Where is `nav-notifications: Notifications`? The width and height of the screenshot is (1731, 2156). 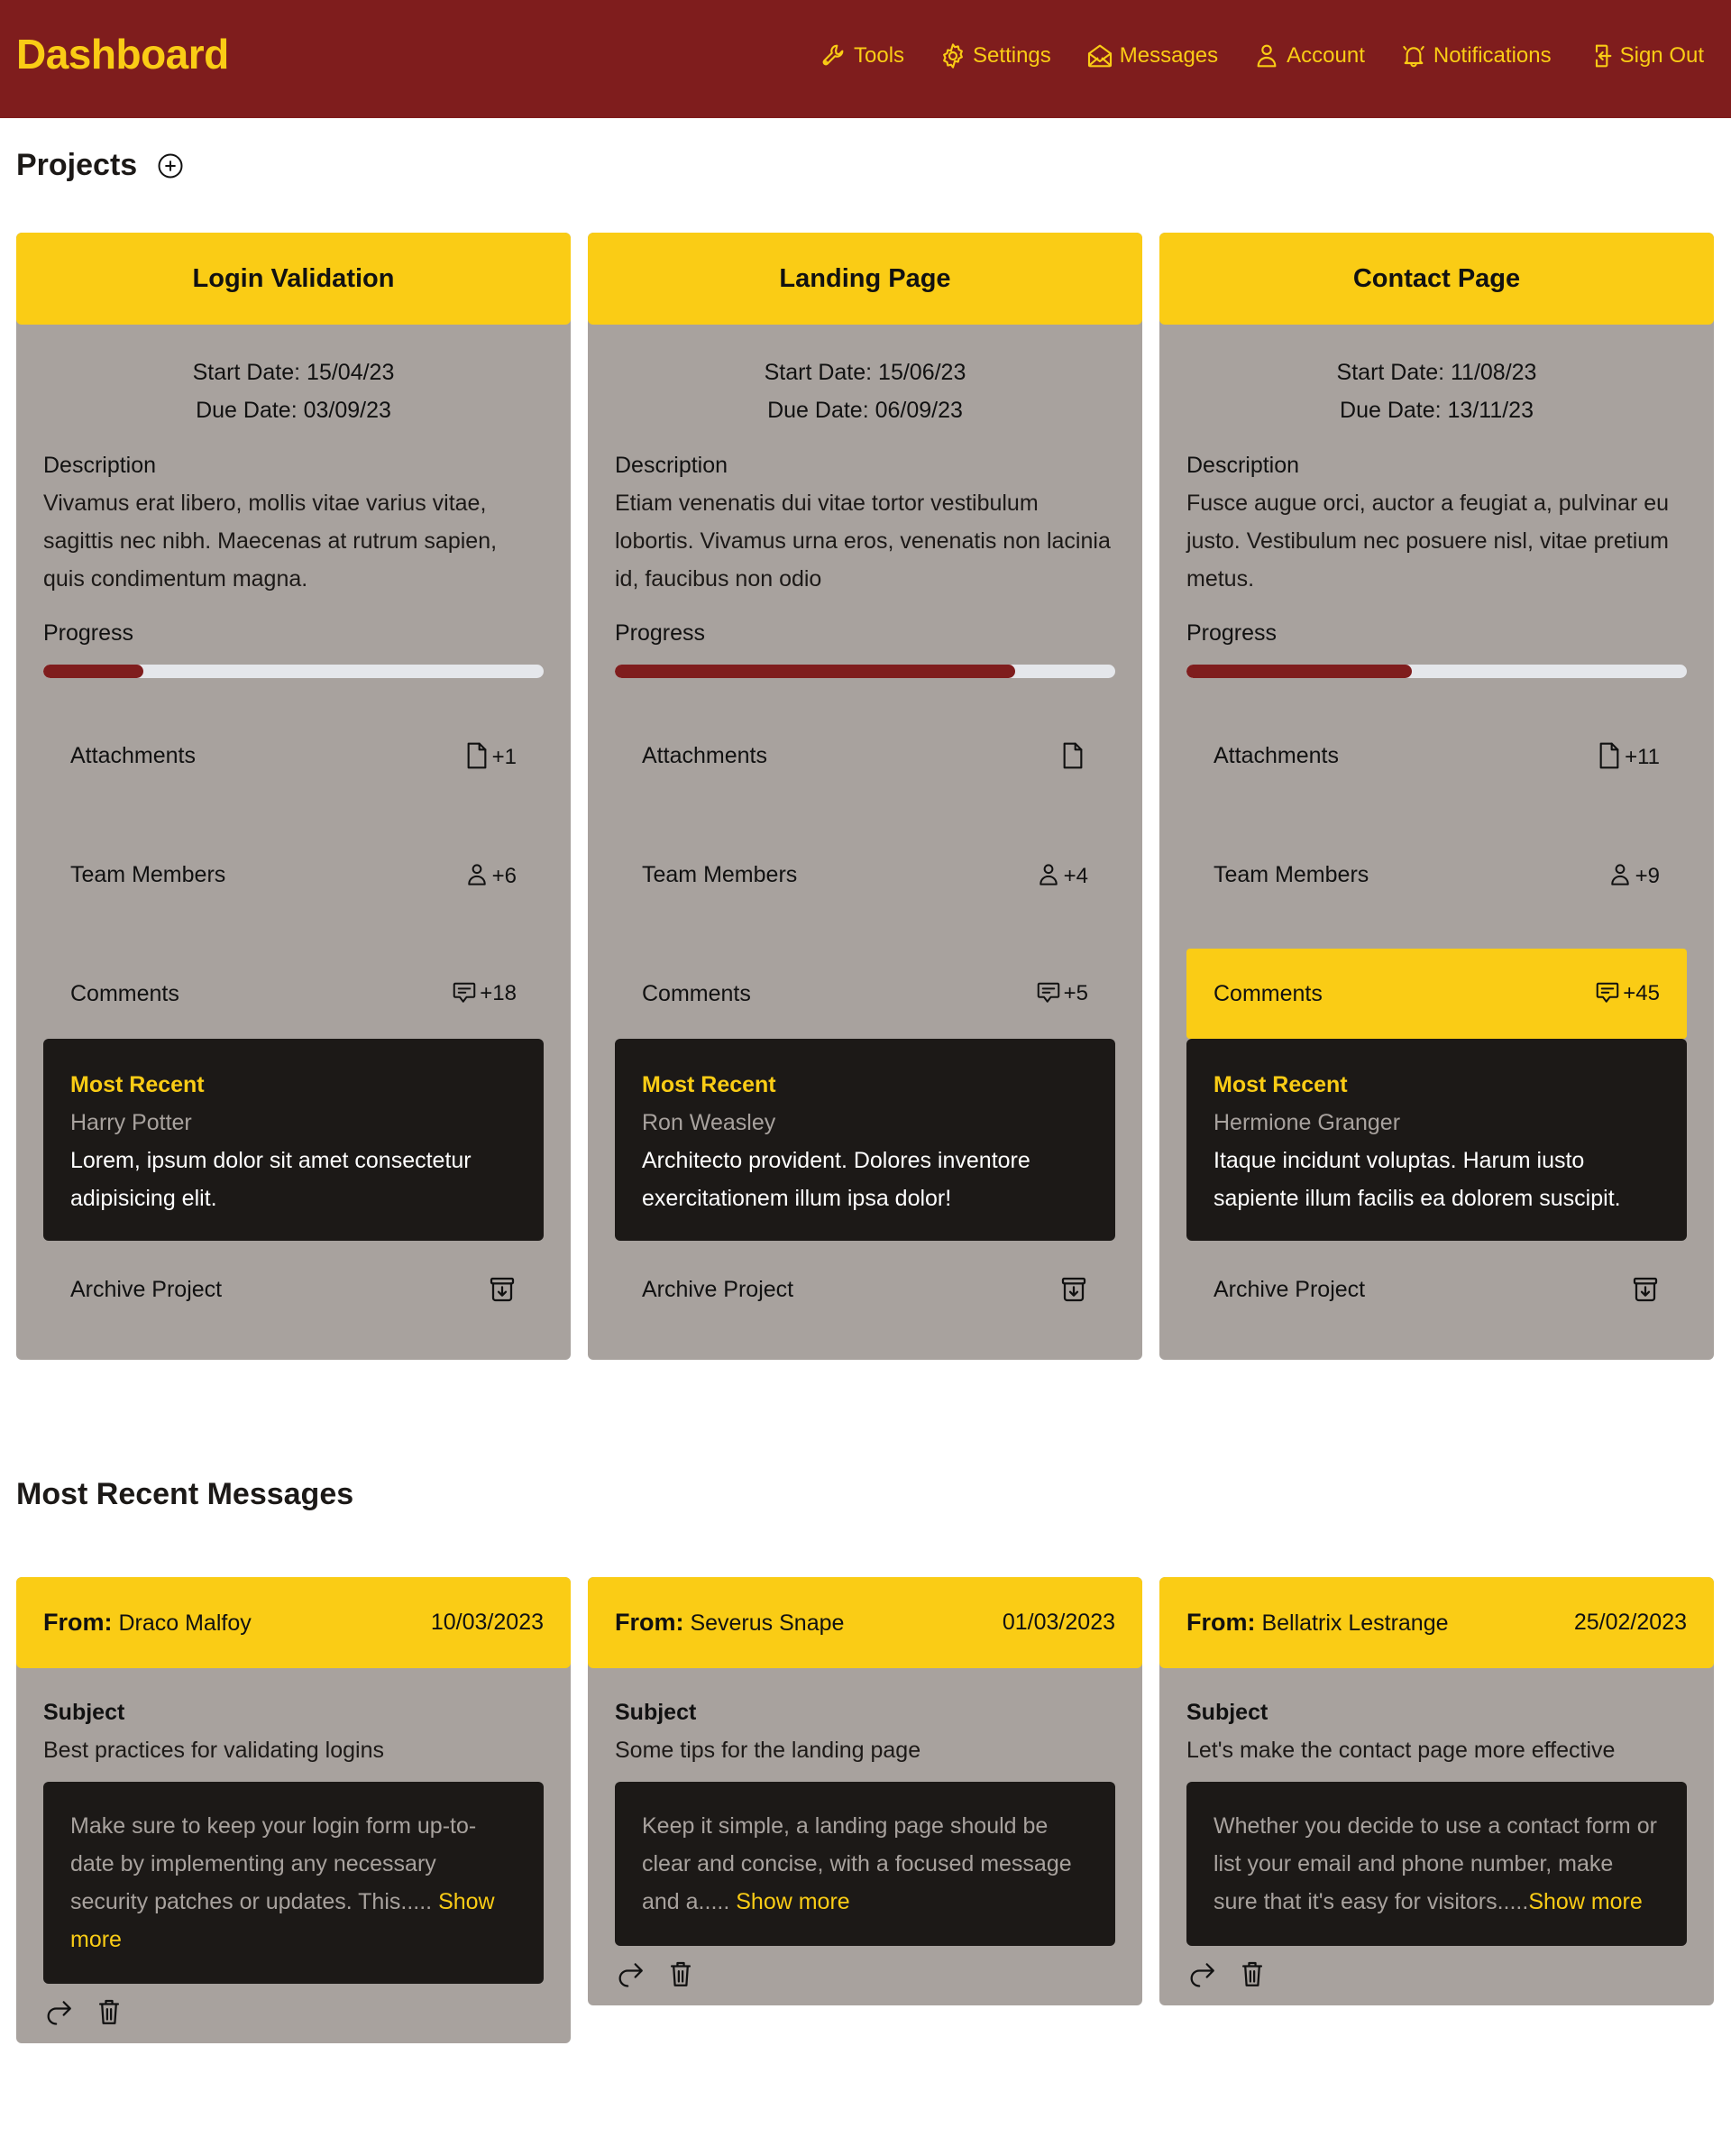 nav-notifications: Notifications is located at coordinates (1475, 55).